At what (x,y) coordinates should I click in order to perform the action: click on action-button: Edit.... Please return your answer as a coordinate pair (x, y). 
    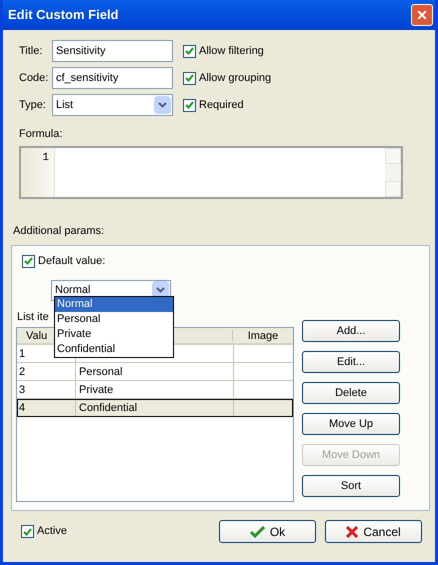
    Looking at the image, I should click on (351, 362).